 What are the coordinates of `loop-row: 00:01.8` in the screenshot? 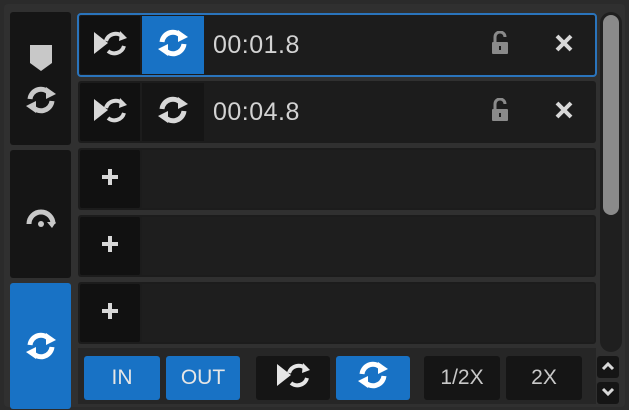 It's located at (337, 45).